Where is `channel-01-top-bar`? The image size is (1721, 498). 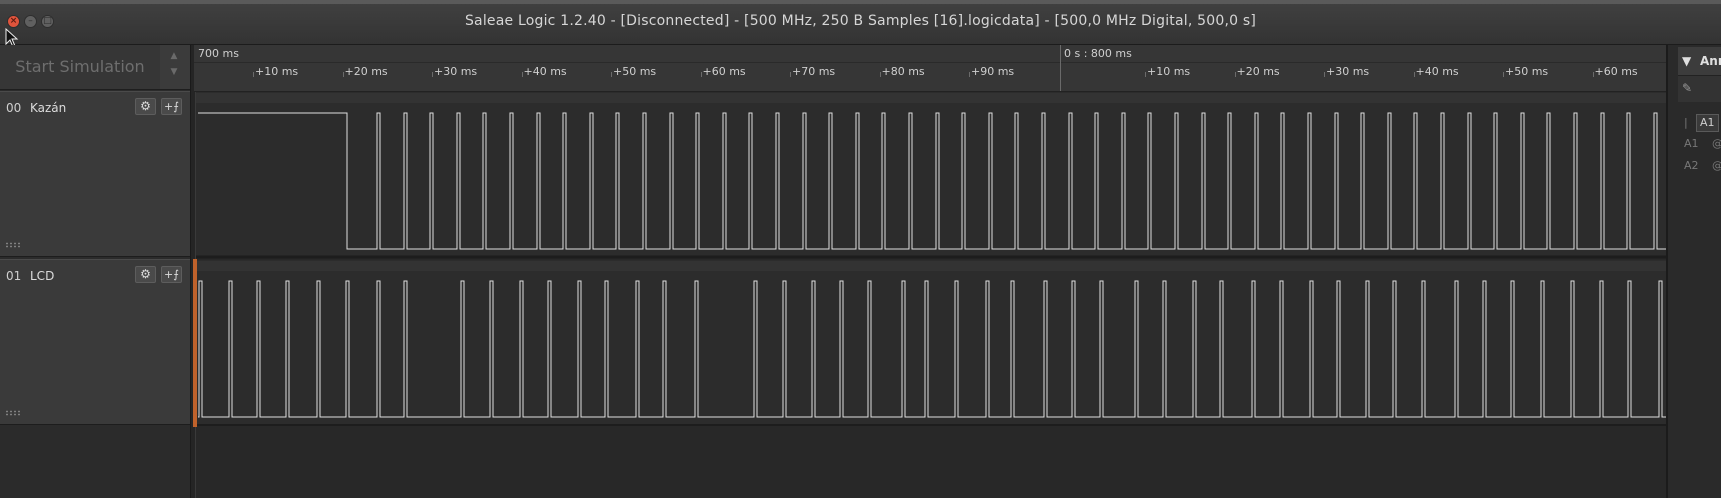
channel-01-top-bar is located at coordinates (931, 266).